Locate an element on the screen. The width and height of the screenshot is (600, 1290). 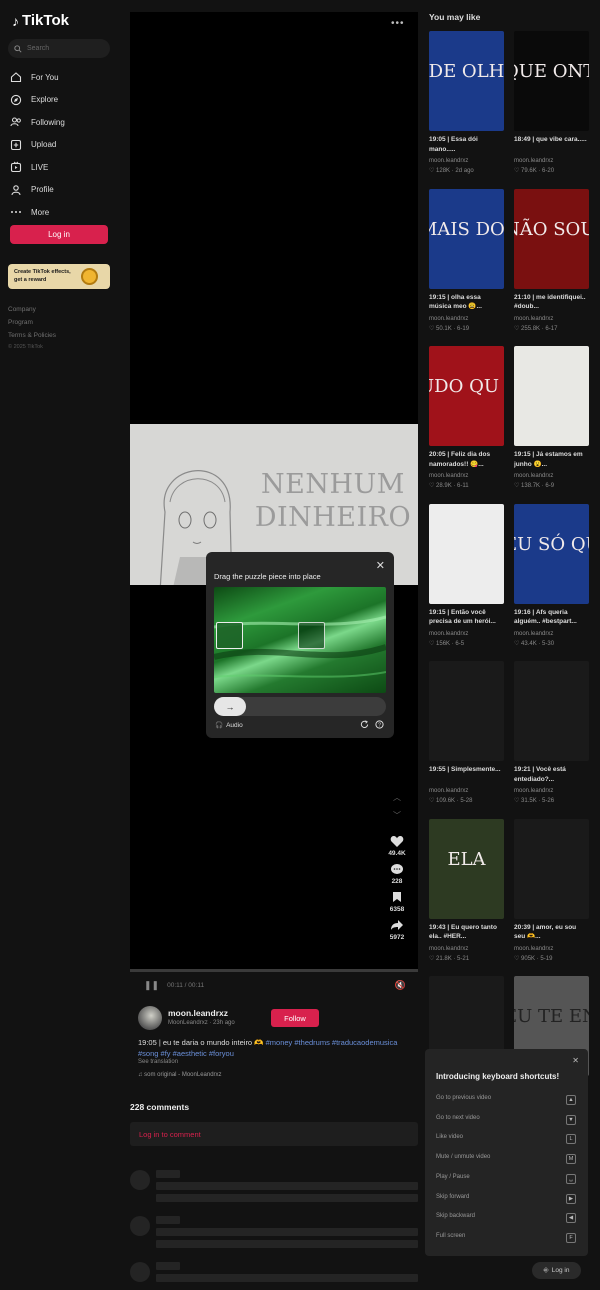
share-button is located at coordinates (397, 925).